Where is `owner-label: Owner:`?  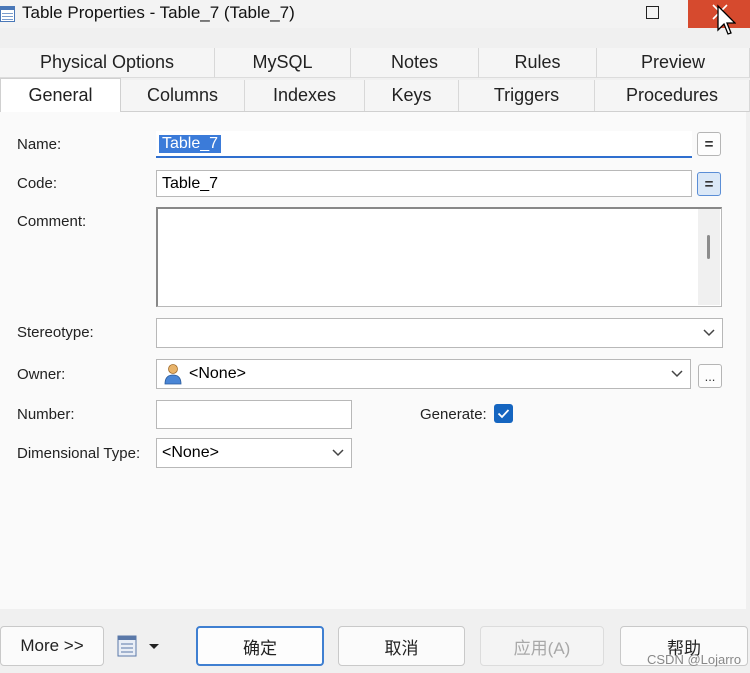
owner-label: Owner: is located at coordinates (41, 374).